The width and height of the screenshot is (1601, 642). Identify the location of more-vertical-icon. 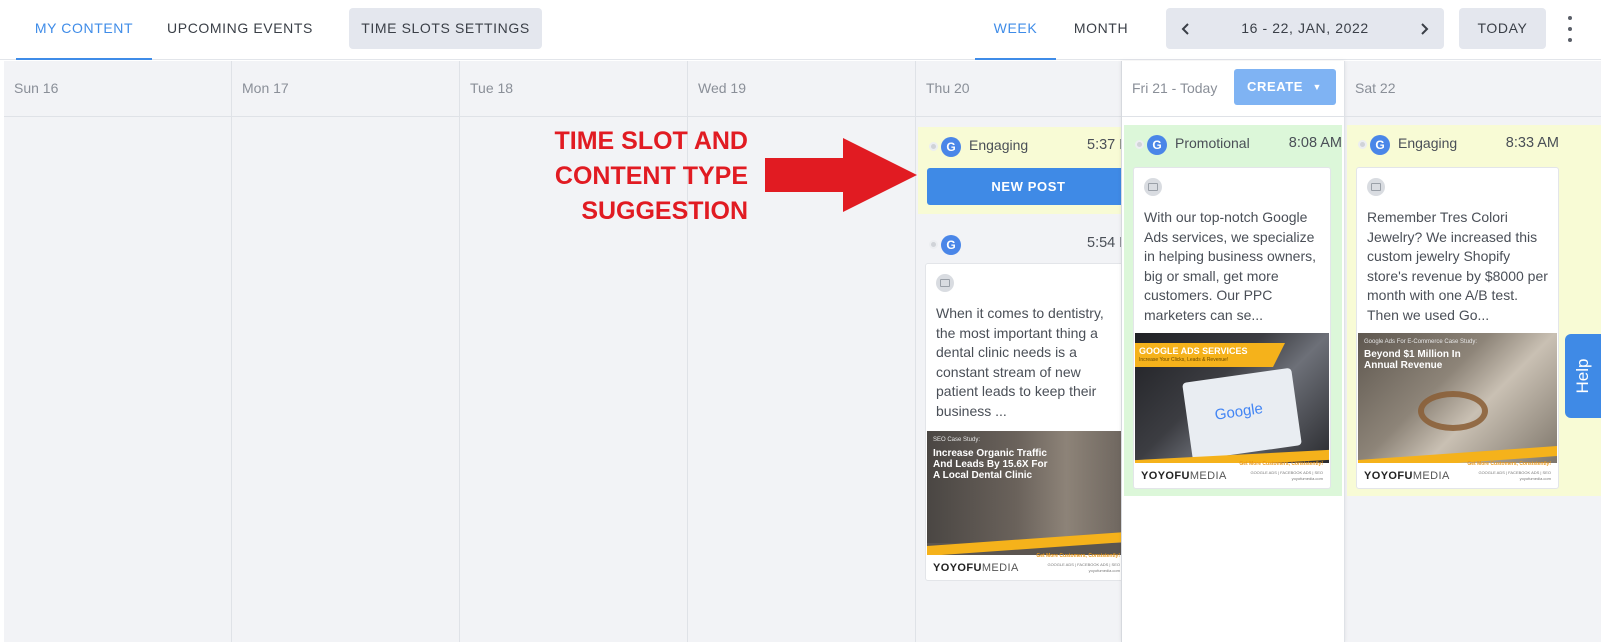
(1570, 29).